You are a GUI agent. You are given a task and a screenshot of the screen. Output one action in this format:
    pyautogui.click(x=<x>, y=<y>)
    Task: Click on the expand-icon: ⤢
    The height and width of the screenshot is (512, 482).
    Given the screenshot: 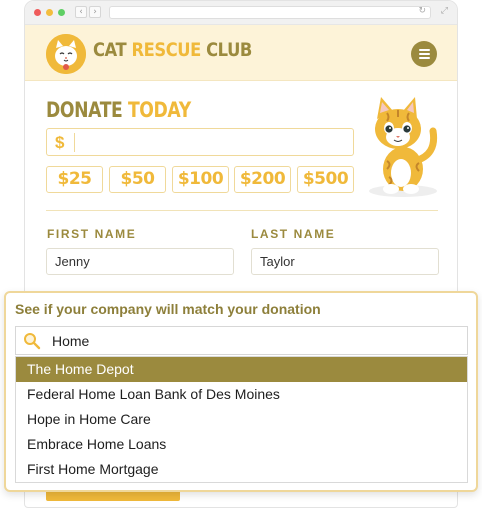 What is the action you would take?
    pyautogui.click(x=444, y=11)
    